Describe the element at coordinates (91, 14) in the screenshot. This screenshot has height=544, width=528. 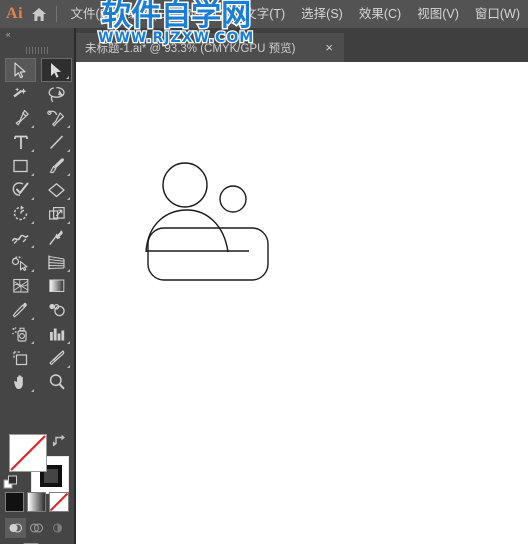
I see `menu-file: 文件(F)` at that location.